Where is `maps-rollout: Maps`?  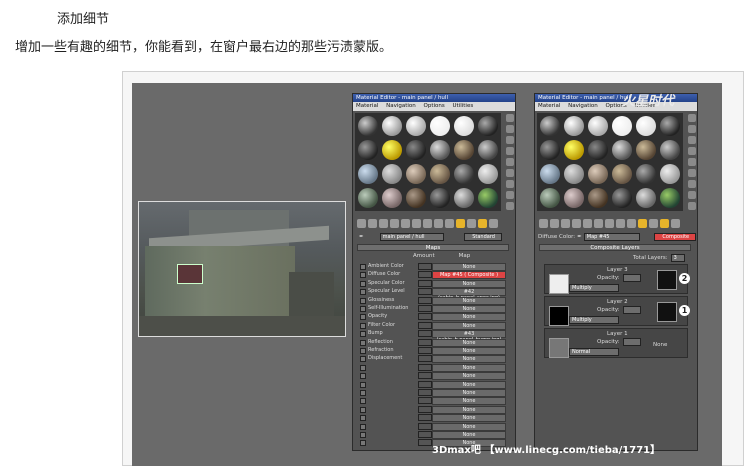
maps-rollout: Maps is located at coordinates (433, 247).